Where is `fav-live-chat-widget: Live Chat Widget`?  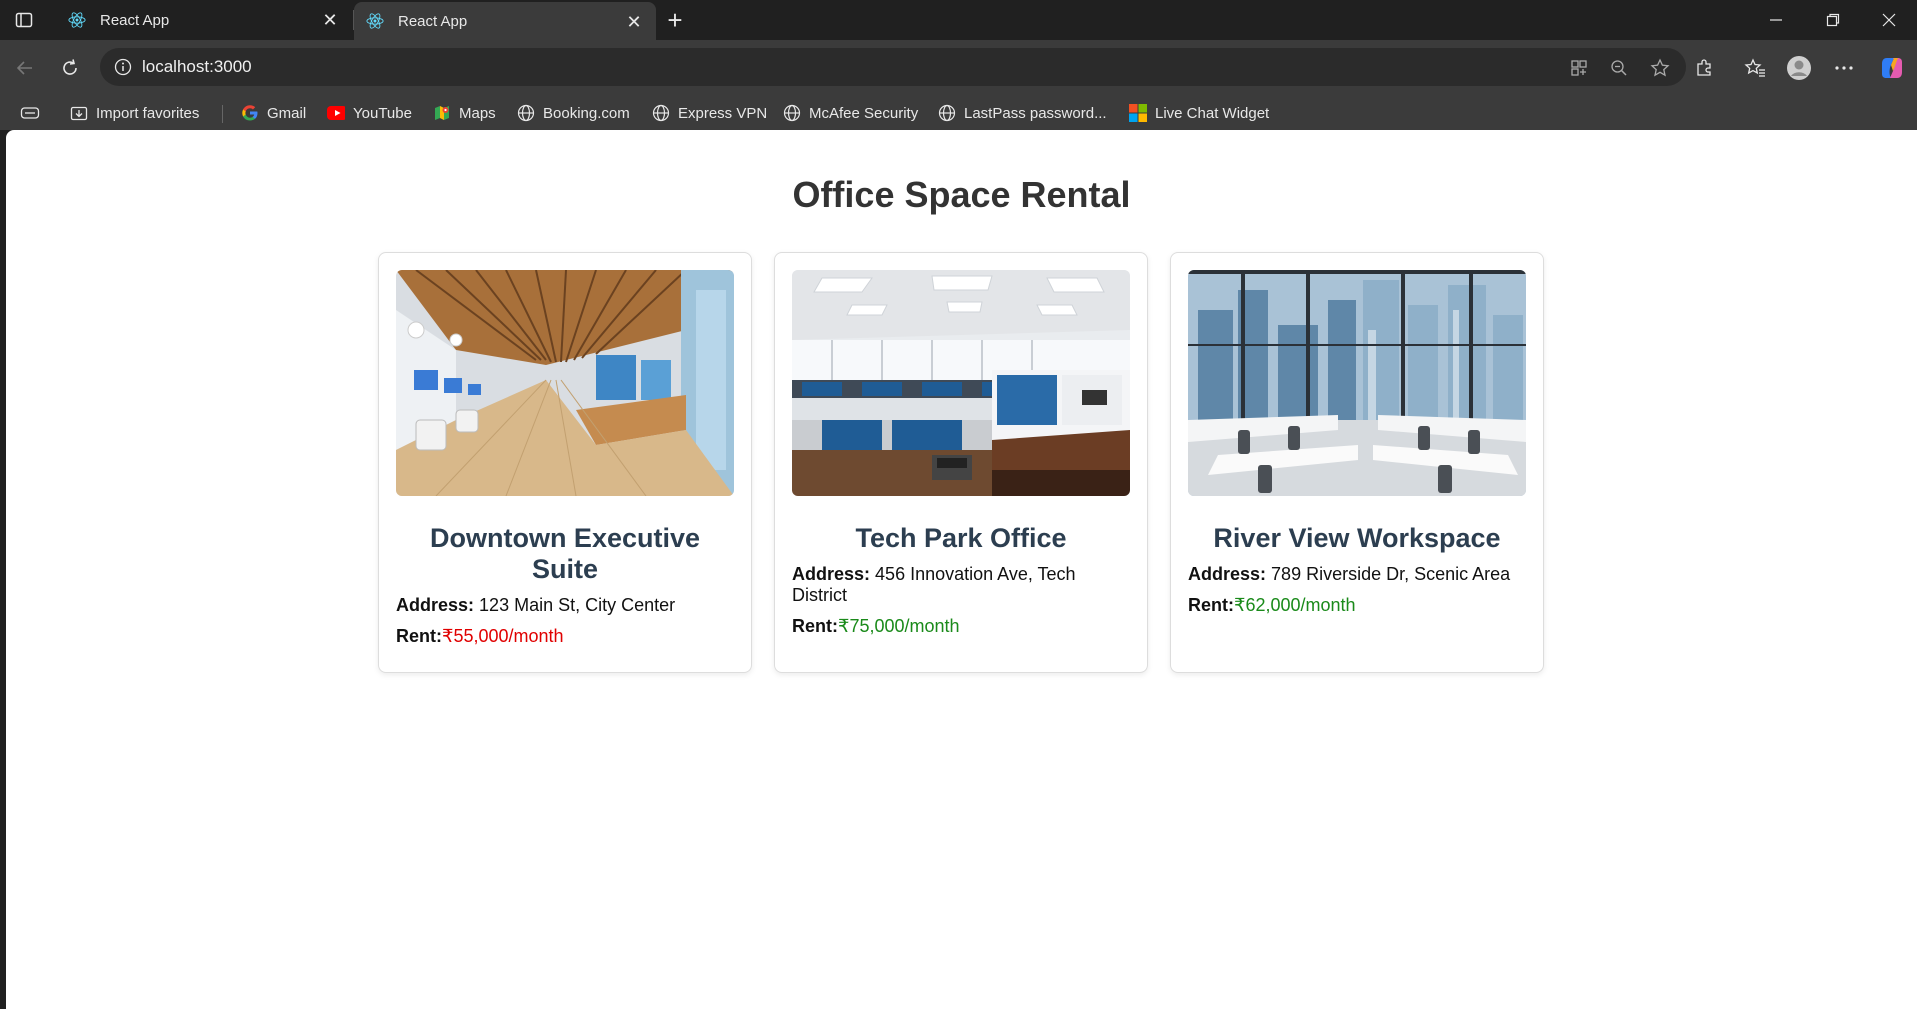
fav-live-chat-widget: Live Chat Widget is located at coordinates (1199, 113).